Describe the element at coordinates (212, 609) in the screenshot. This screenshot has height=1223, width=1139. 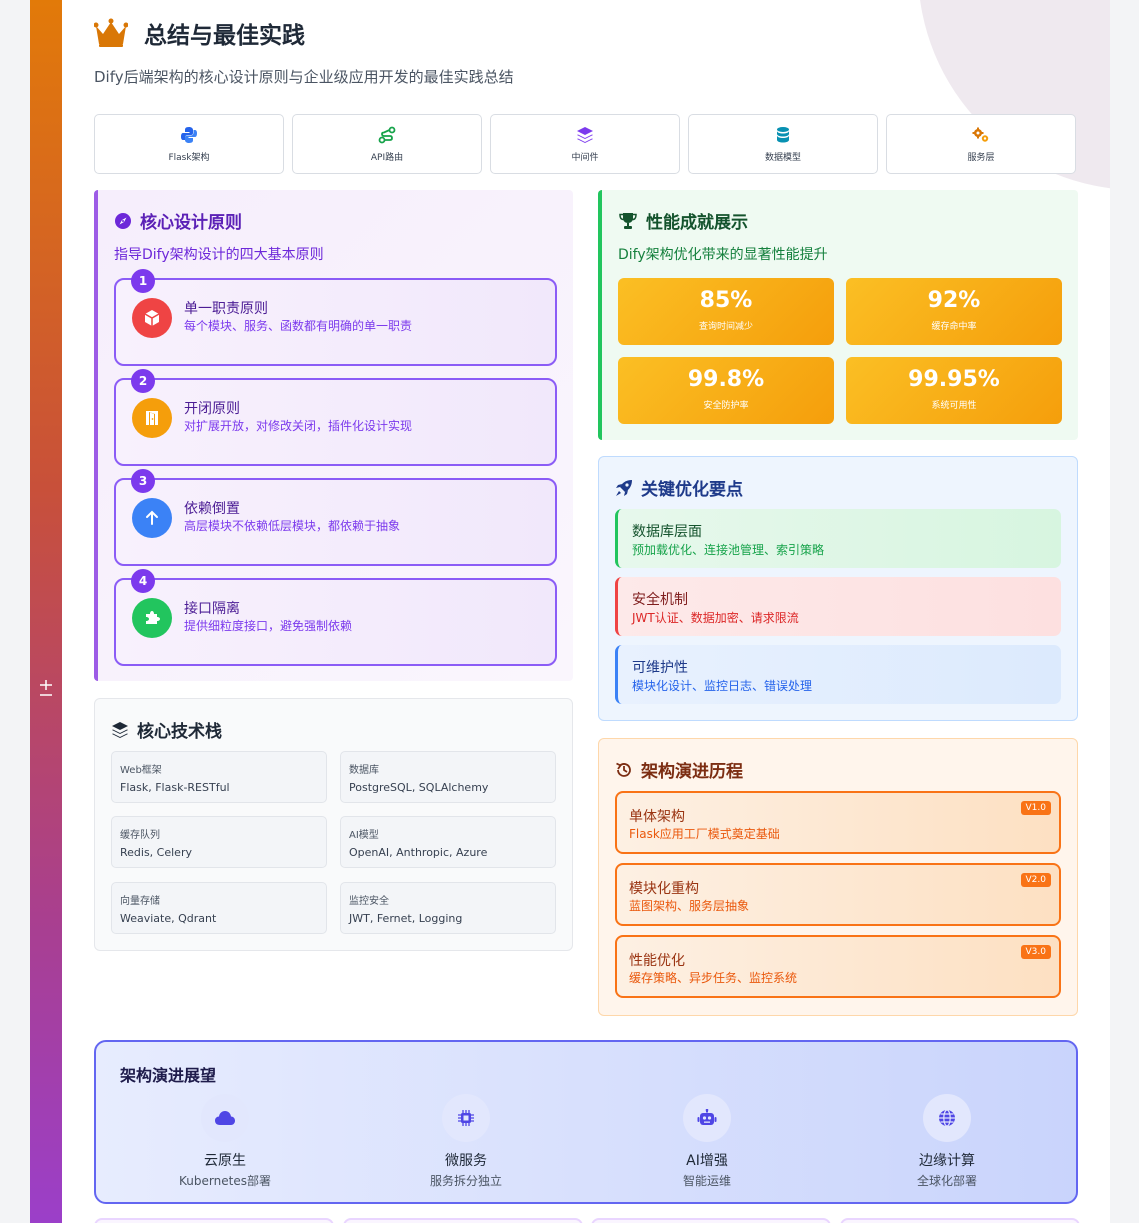
I see `principle-title: 接口隔离` at that location.